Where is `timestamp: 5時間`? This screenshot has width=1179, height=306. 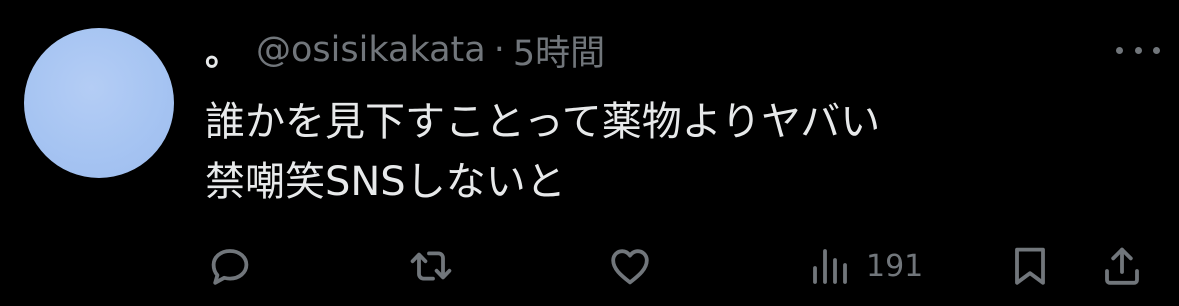 timestamp: 5時間 is located at coordinates (559, 50).